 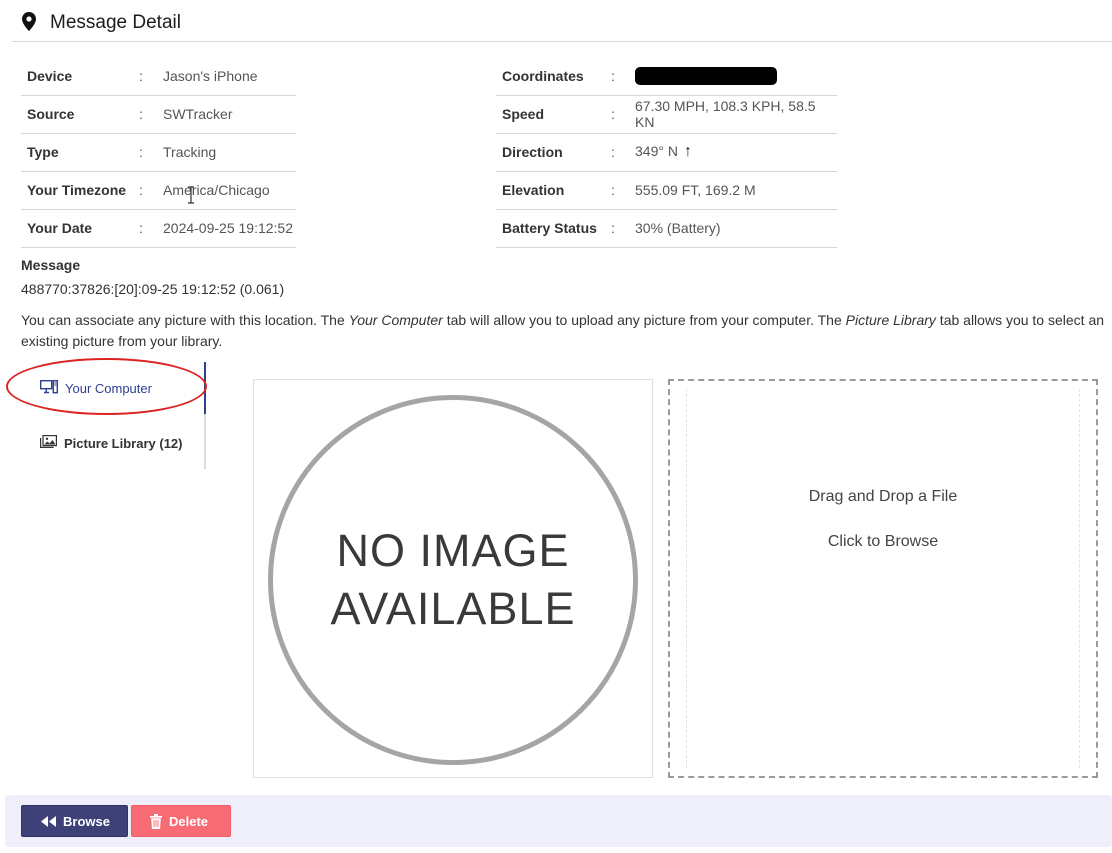 I want to click on message-label: Message, so click(x=51, y=265).